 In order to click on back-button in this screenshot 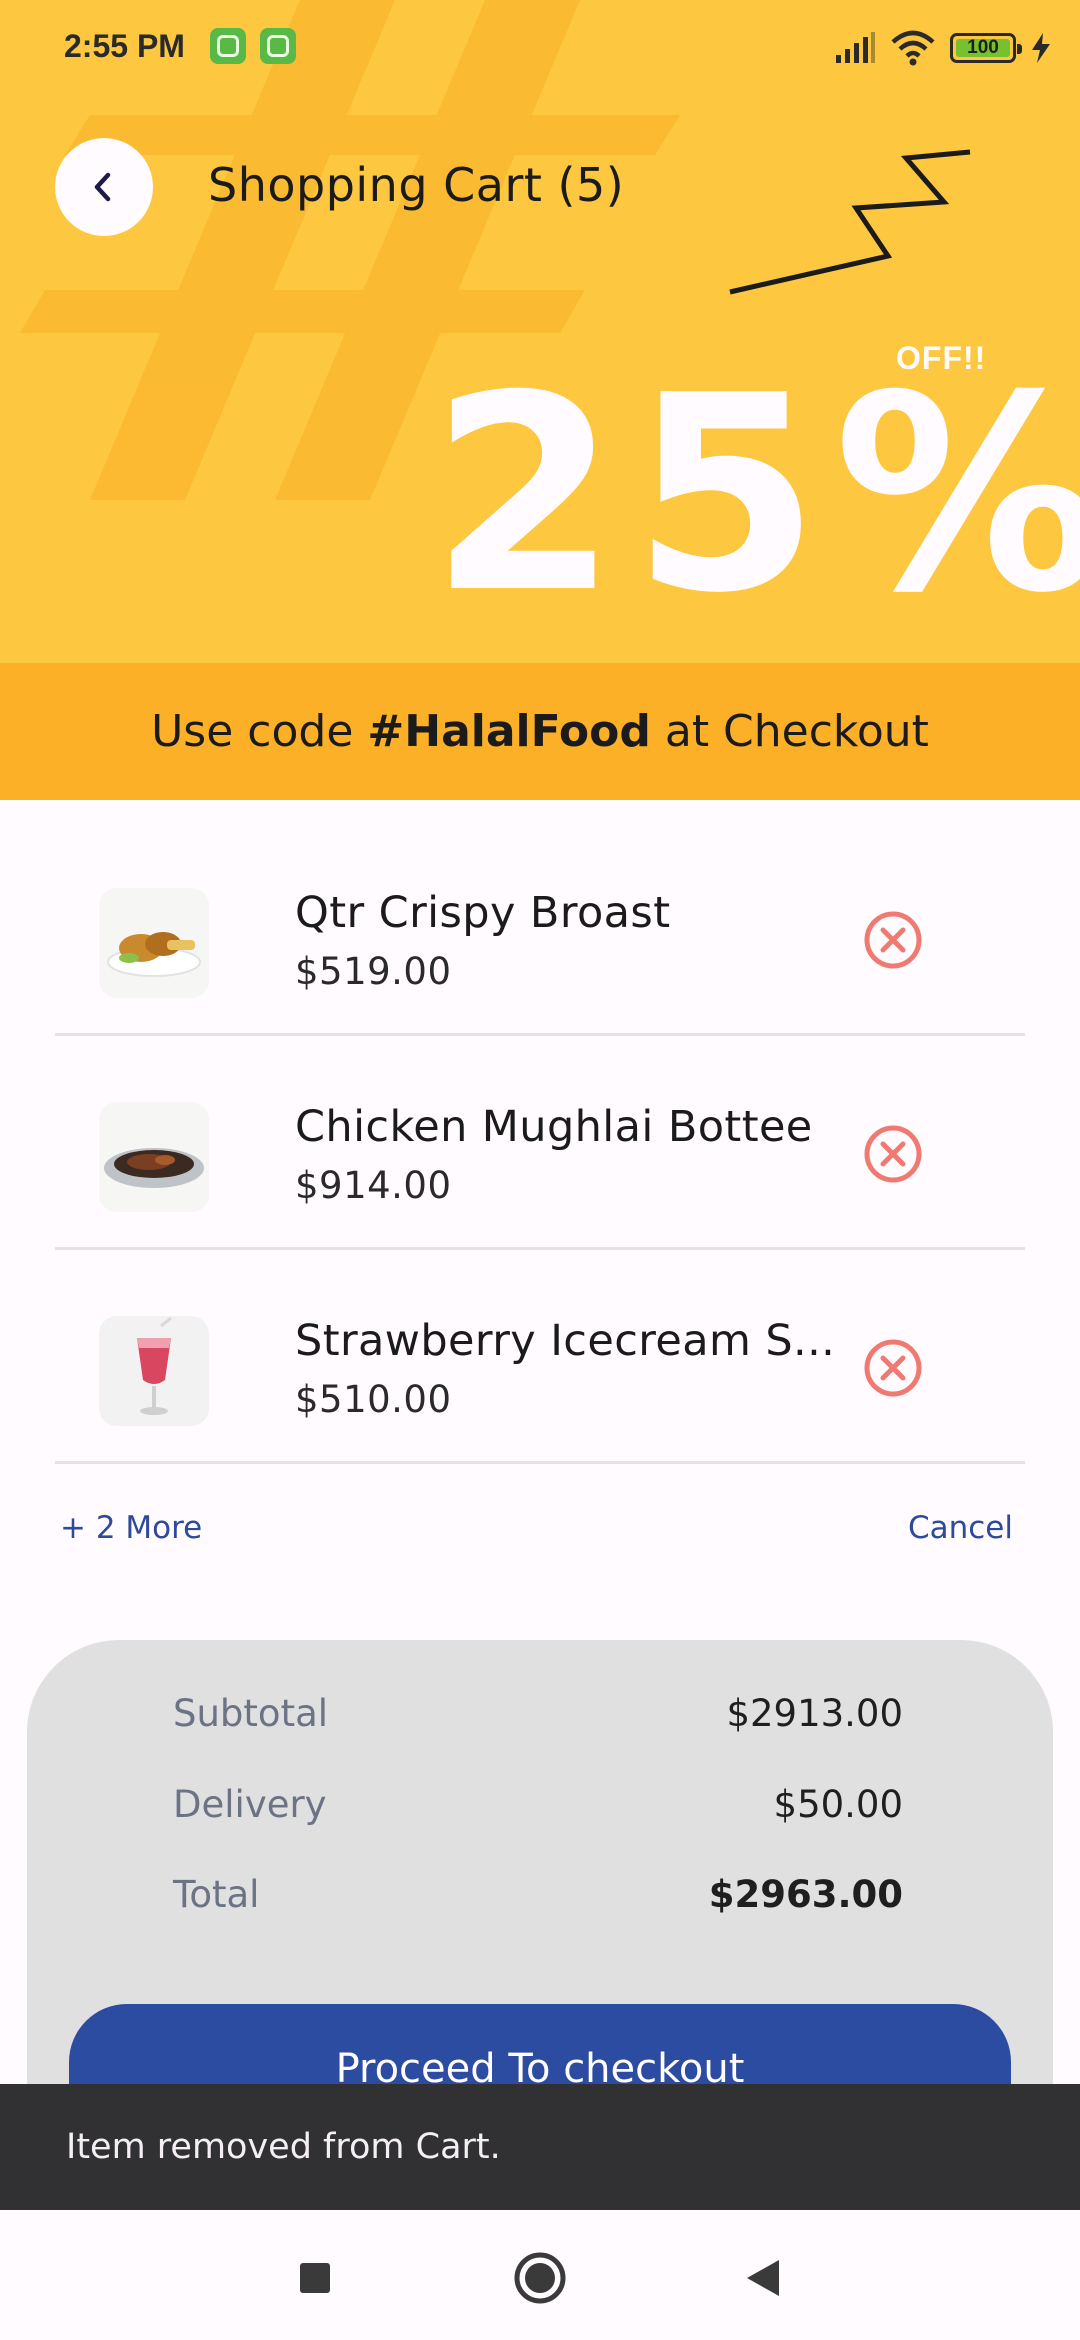, I will do `click(104, 187)`.